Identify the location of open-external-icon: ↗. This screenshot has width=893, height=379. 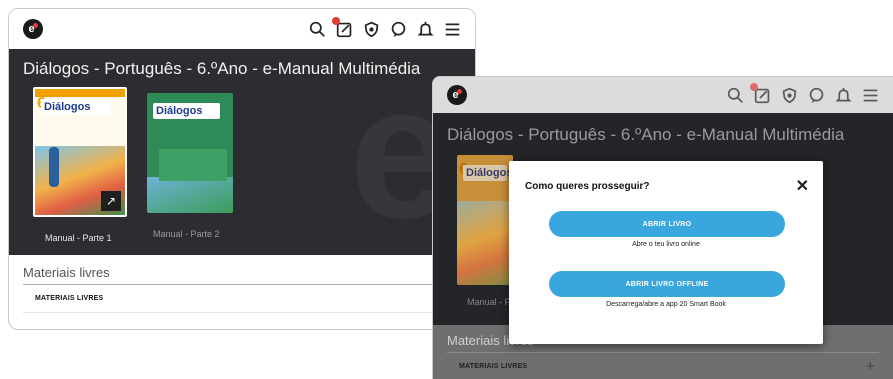
(111, 201).